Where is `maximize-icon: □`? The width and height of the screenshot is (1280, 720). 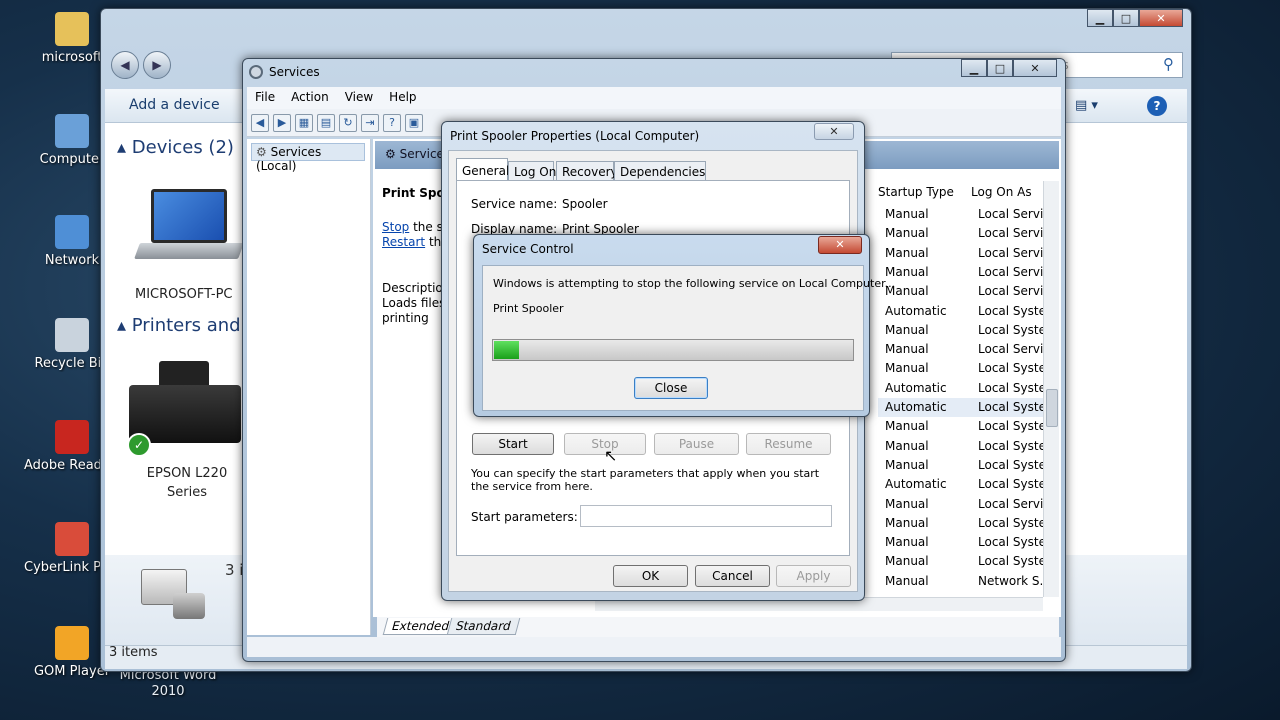 maximize-icon: □ is located at coordinates (1126, 18).